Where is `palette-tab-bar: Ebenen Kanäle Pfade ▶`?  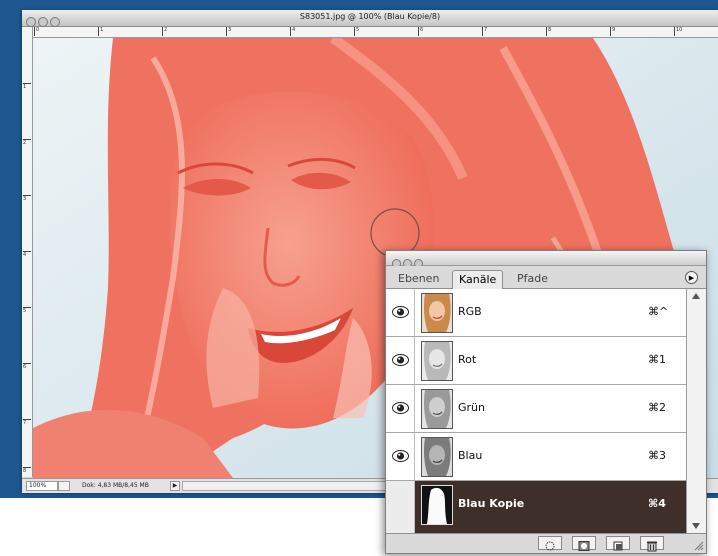 palette-tab-bar: Ebenen Kanäle Pfade ▶ is located at coordinates (546, 277).